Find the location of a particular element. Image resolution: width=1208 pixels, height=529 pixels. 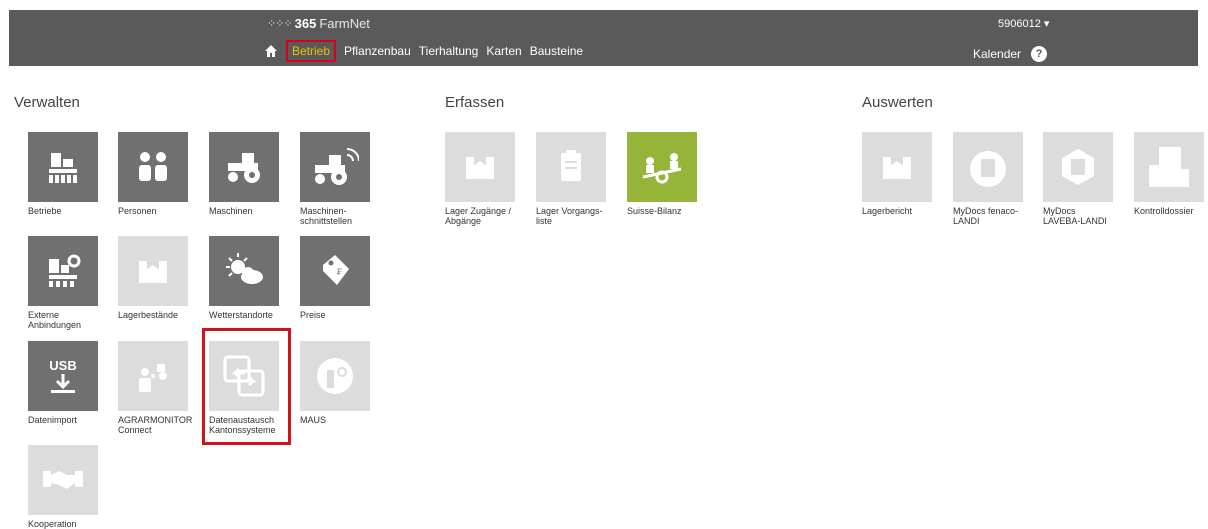

tile-label: Preise is located at coordinates (313, 315).